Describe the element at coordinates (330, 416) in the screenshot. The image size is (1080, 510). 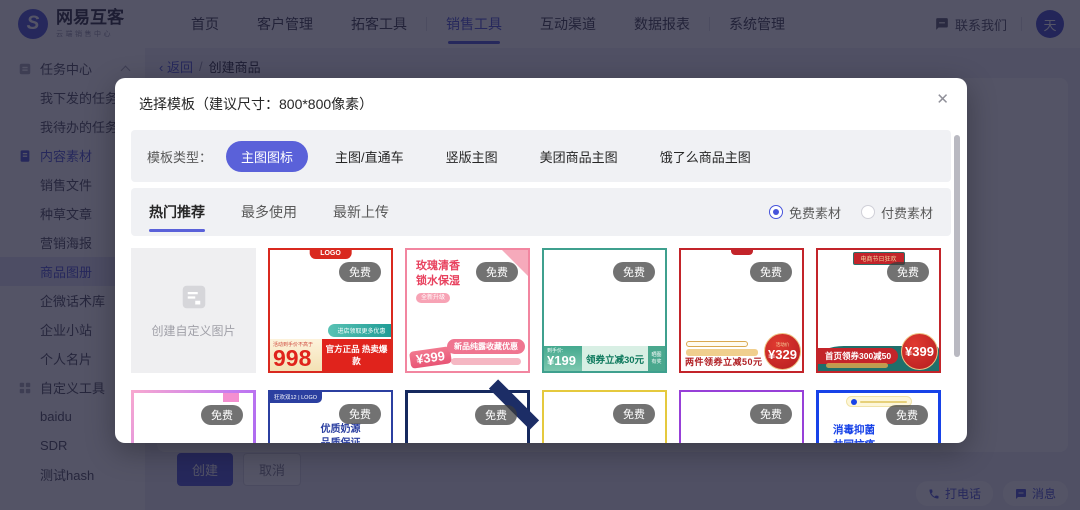
I see `template-card-double12-milk: 狂欢双12 | LOGO 免费 优质奶源 品质保证` at that location.